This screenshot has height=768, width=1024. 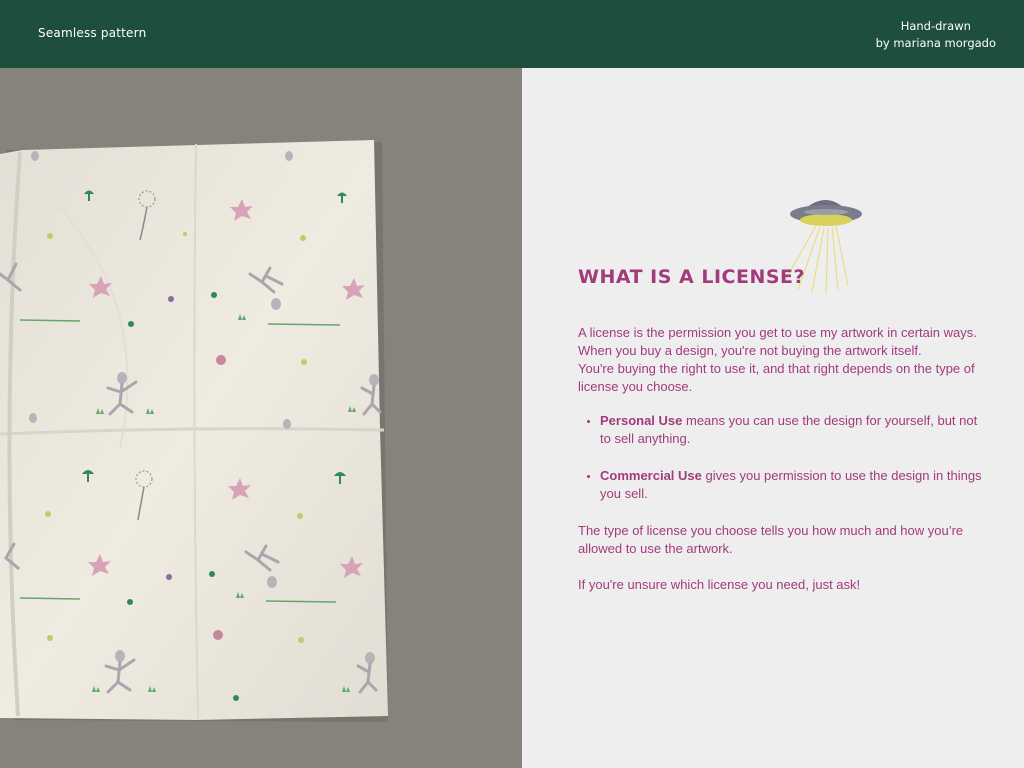 I want to click on personal-use-label: Personal Use, so click(x=641, y=420).